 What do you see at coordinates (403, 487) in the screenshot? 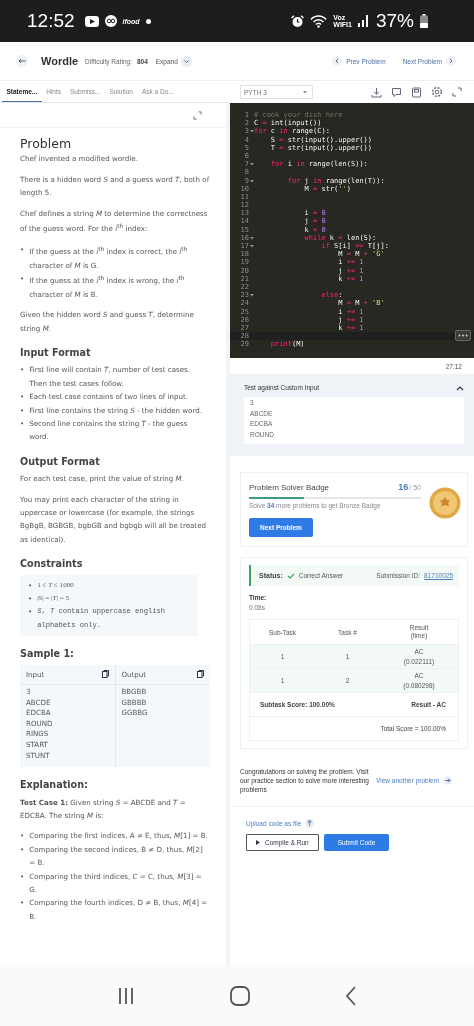
I see `badge-count: 16` at bounding box center [403, 487].